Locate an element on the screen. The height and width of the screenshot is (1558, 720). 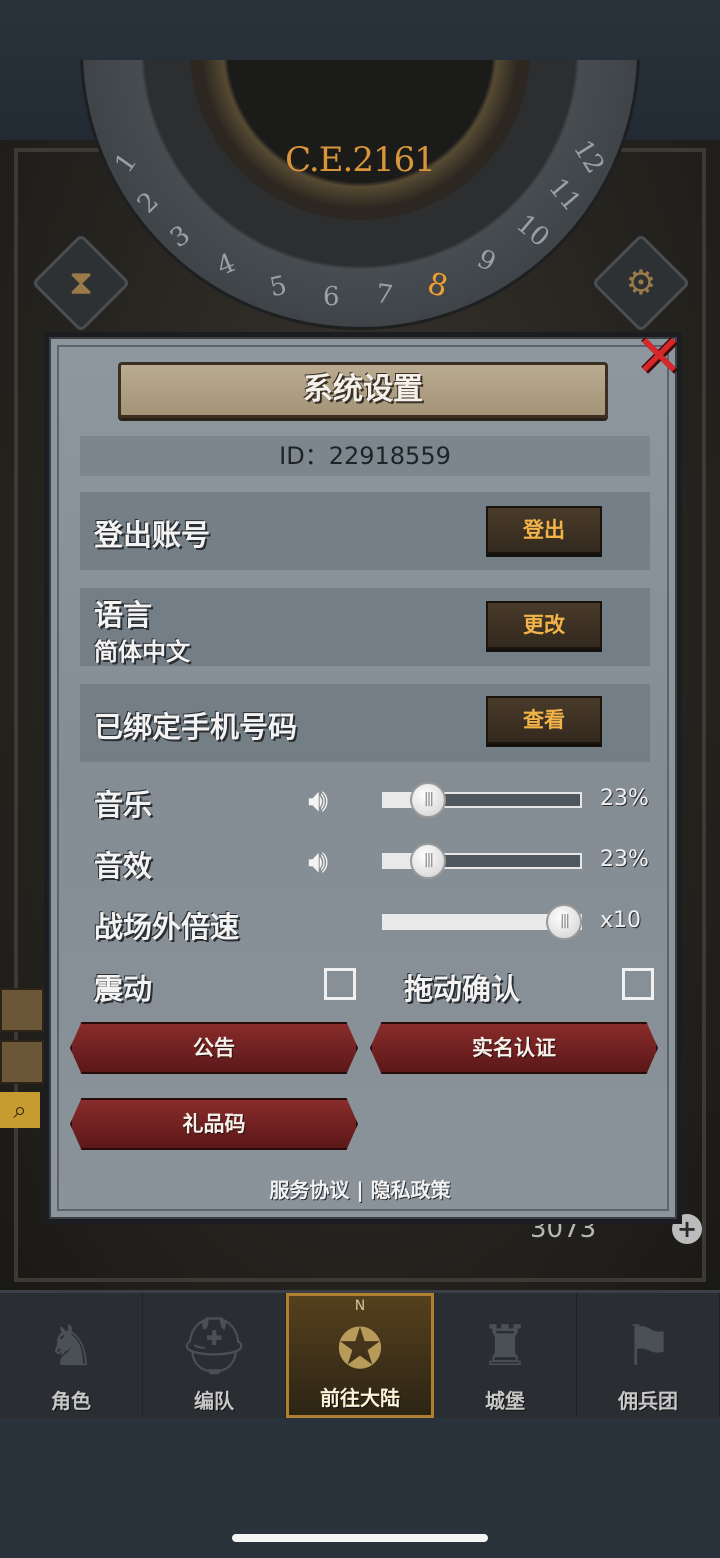
music-speaker-icon: 🔊︎ is located at coordinates (330, 800).